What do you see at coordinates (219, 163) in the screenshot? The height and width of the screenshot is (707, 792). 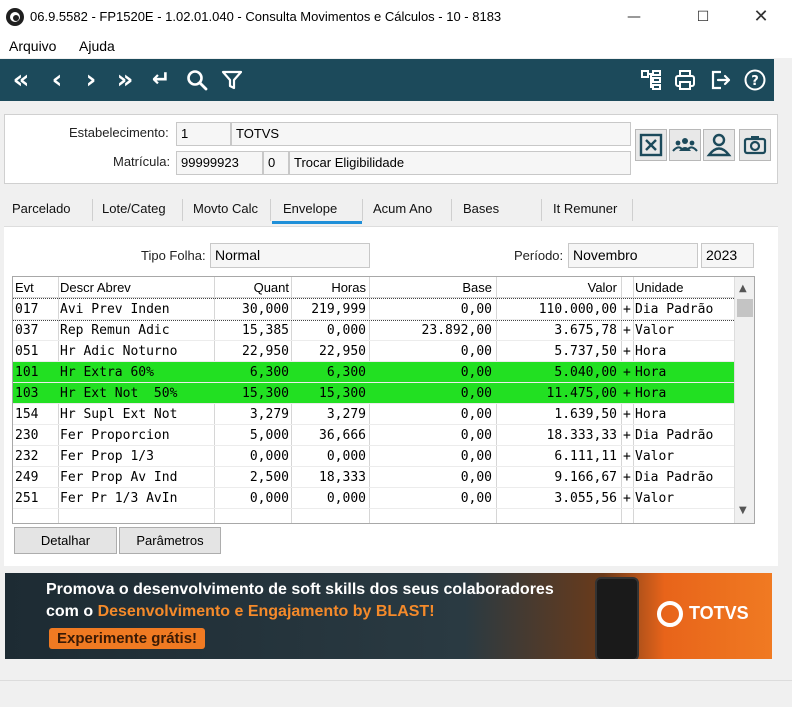 I see `matricula-field: 99999923` at bounding box center [219, 163].